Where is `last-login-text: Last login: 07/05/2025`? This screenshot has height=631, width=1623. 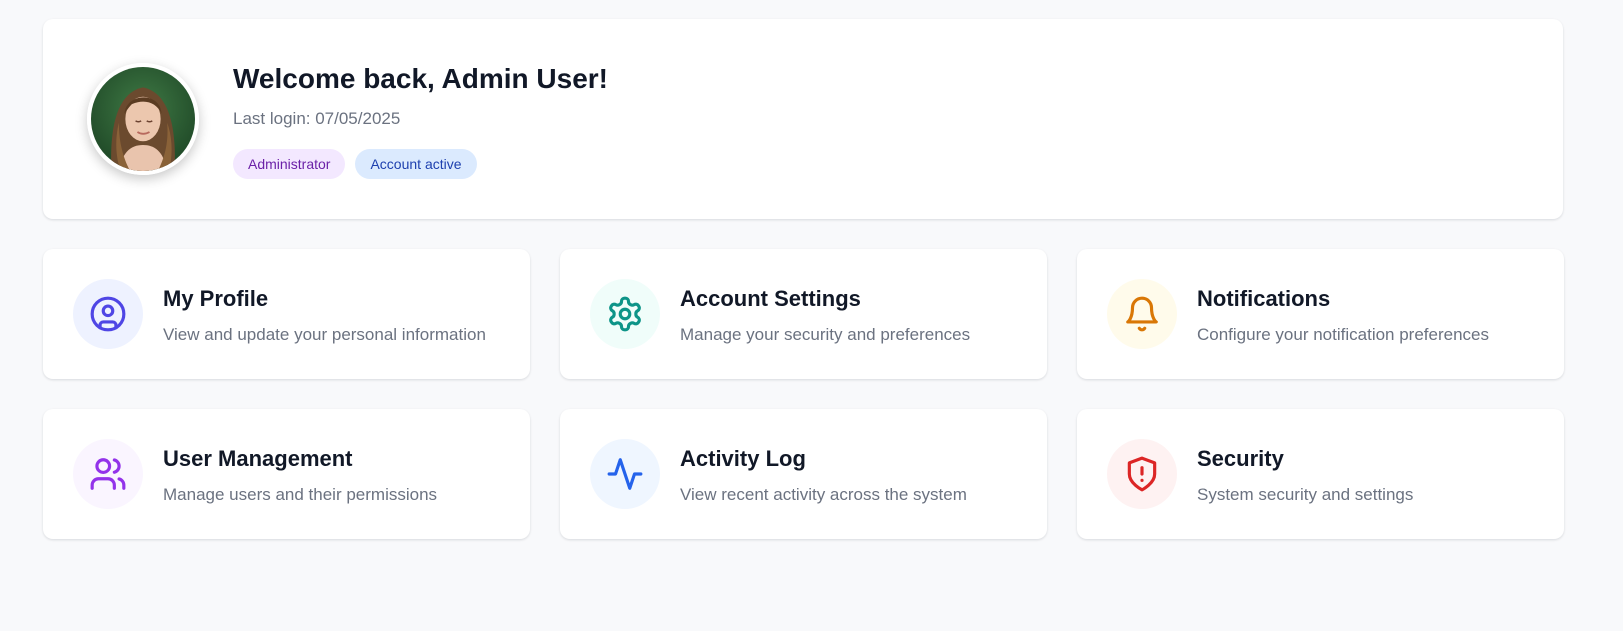 last-login-text: Last login: 07/05/2025 is located at coordinates (317, 118).